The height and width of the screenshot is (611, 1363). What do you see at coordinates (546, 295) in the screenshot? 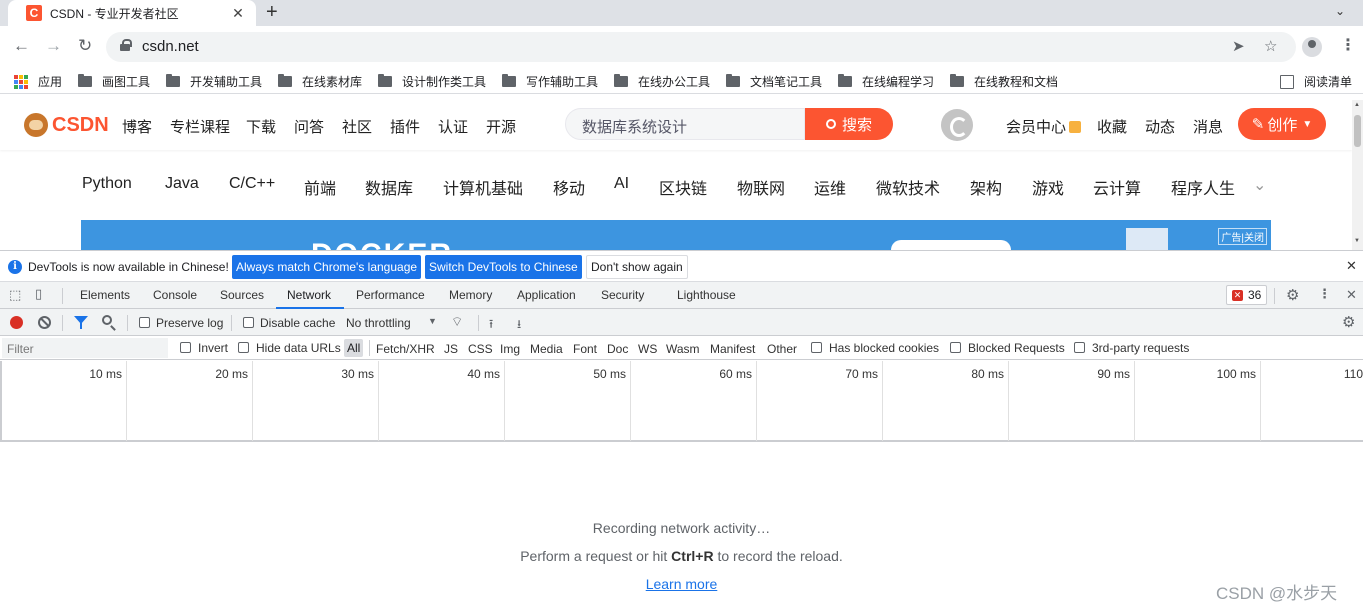
I see `tab-application: Application` at bounding box center [546, 295].